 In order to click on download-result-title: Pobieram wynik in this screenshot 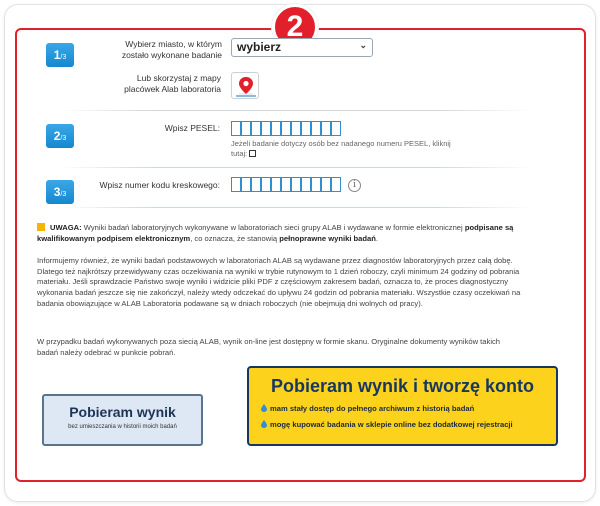, I will do `click(122, 412)`.